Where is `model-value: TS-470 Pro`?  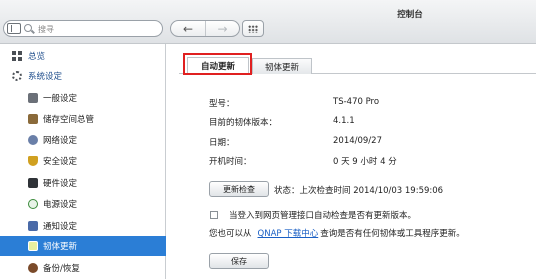 model-value: TS-470 Pro is located at coordinates (356, 102).